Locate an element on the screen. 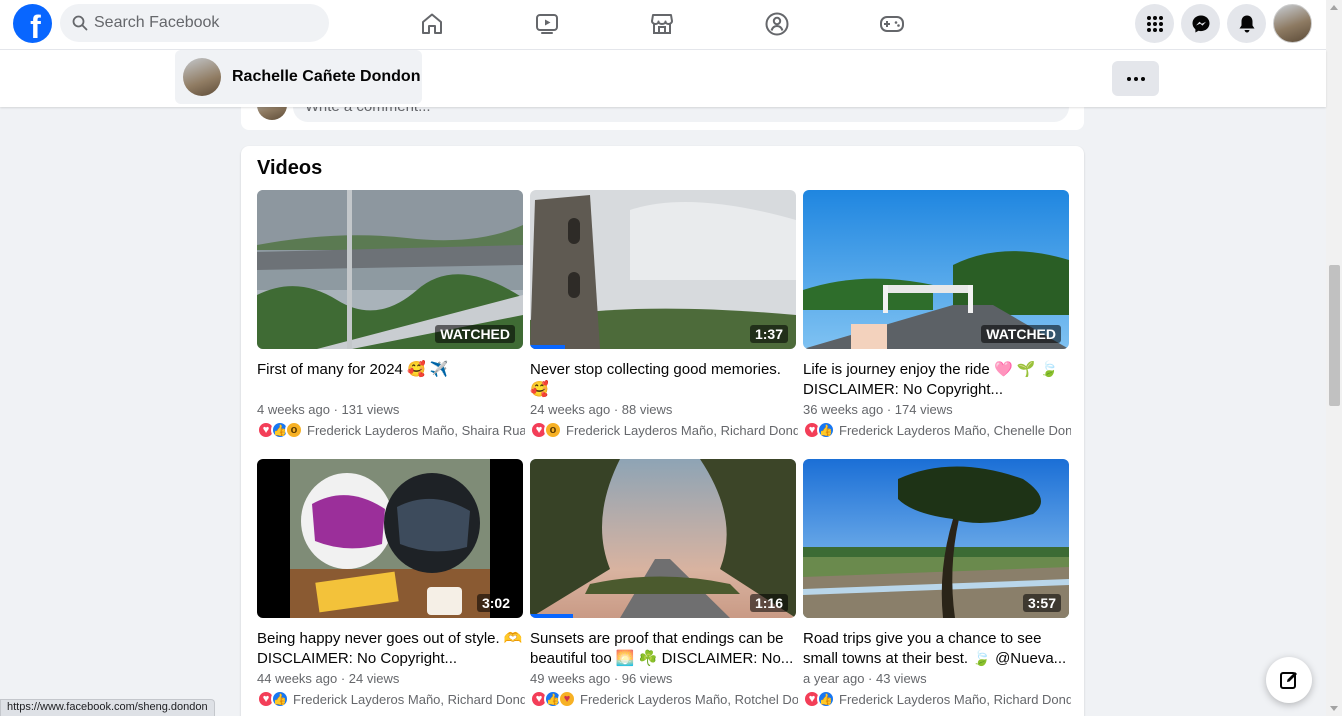  profile-avatar is located at coordinates (202, 77).